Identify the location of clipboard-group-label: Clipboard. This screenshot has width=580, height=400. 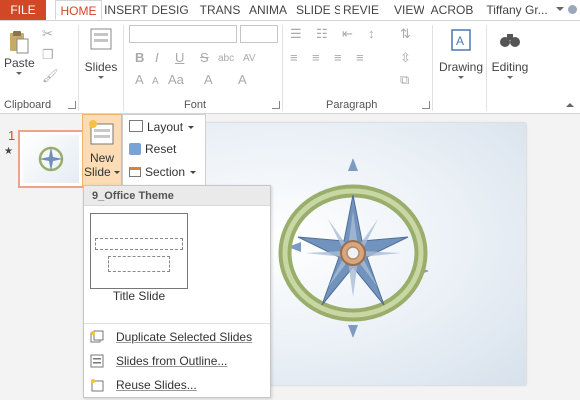
(28, 105).